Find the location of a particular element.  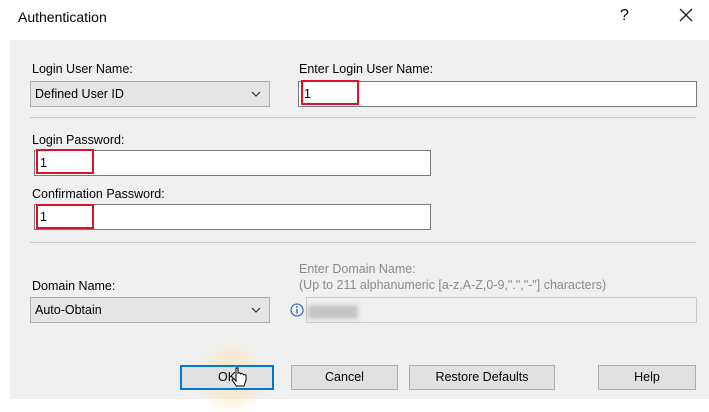

domain-name-input is located at coordinates (501, 310).